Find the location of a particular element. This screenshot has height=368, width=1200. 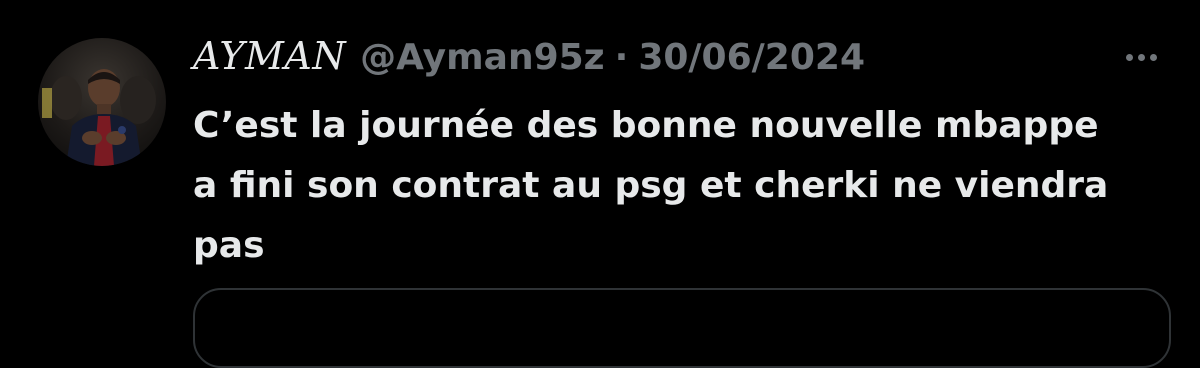

more-horizontal-icon is located at coordinates (1141, 57).